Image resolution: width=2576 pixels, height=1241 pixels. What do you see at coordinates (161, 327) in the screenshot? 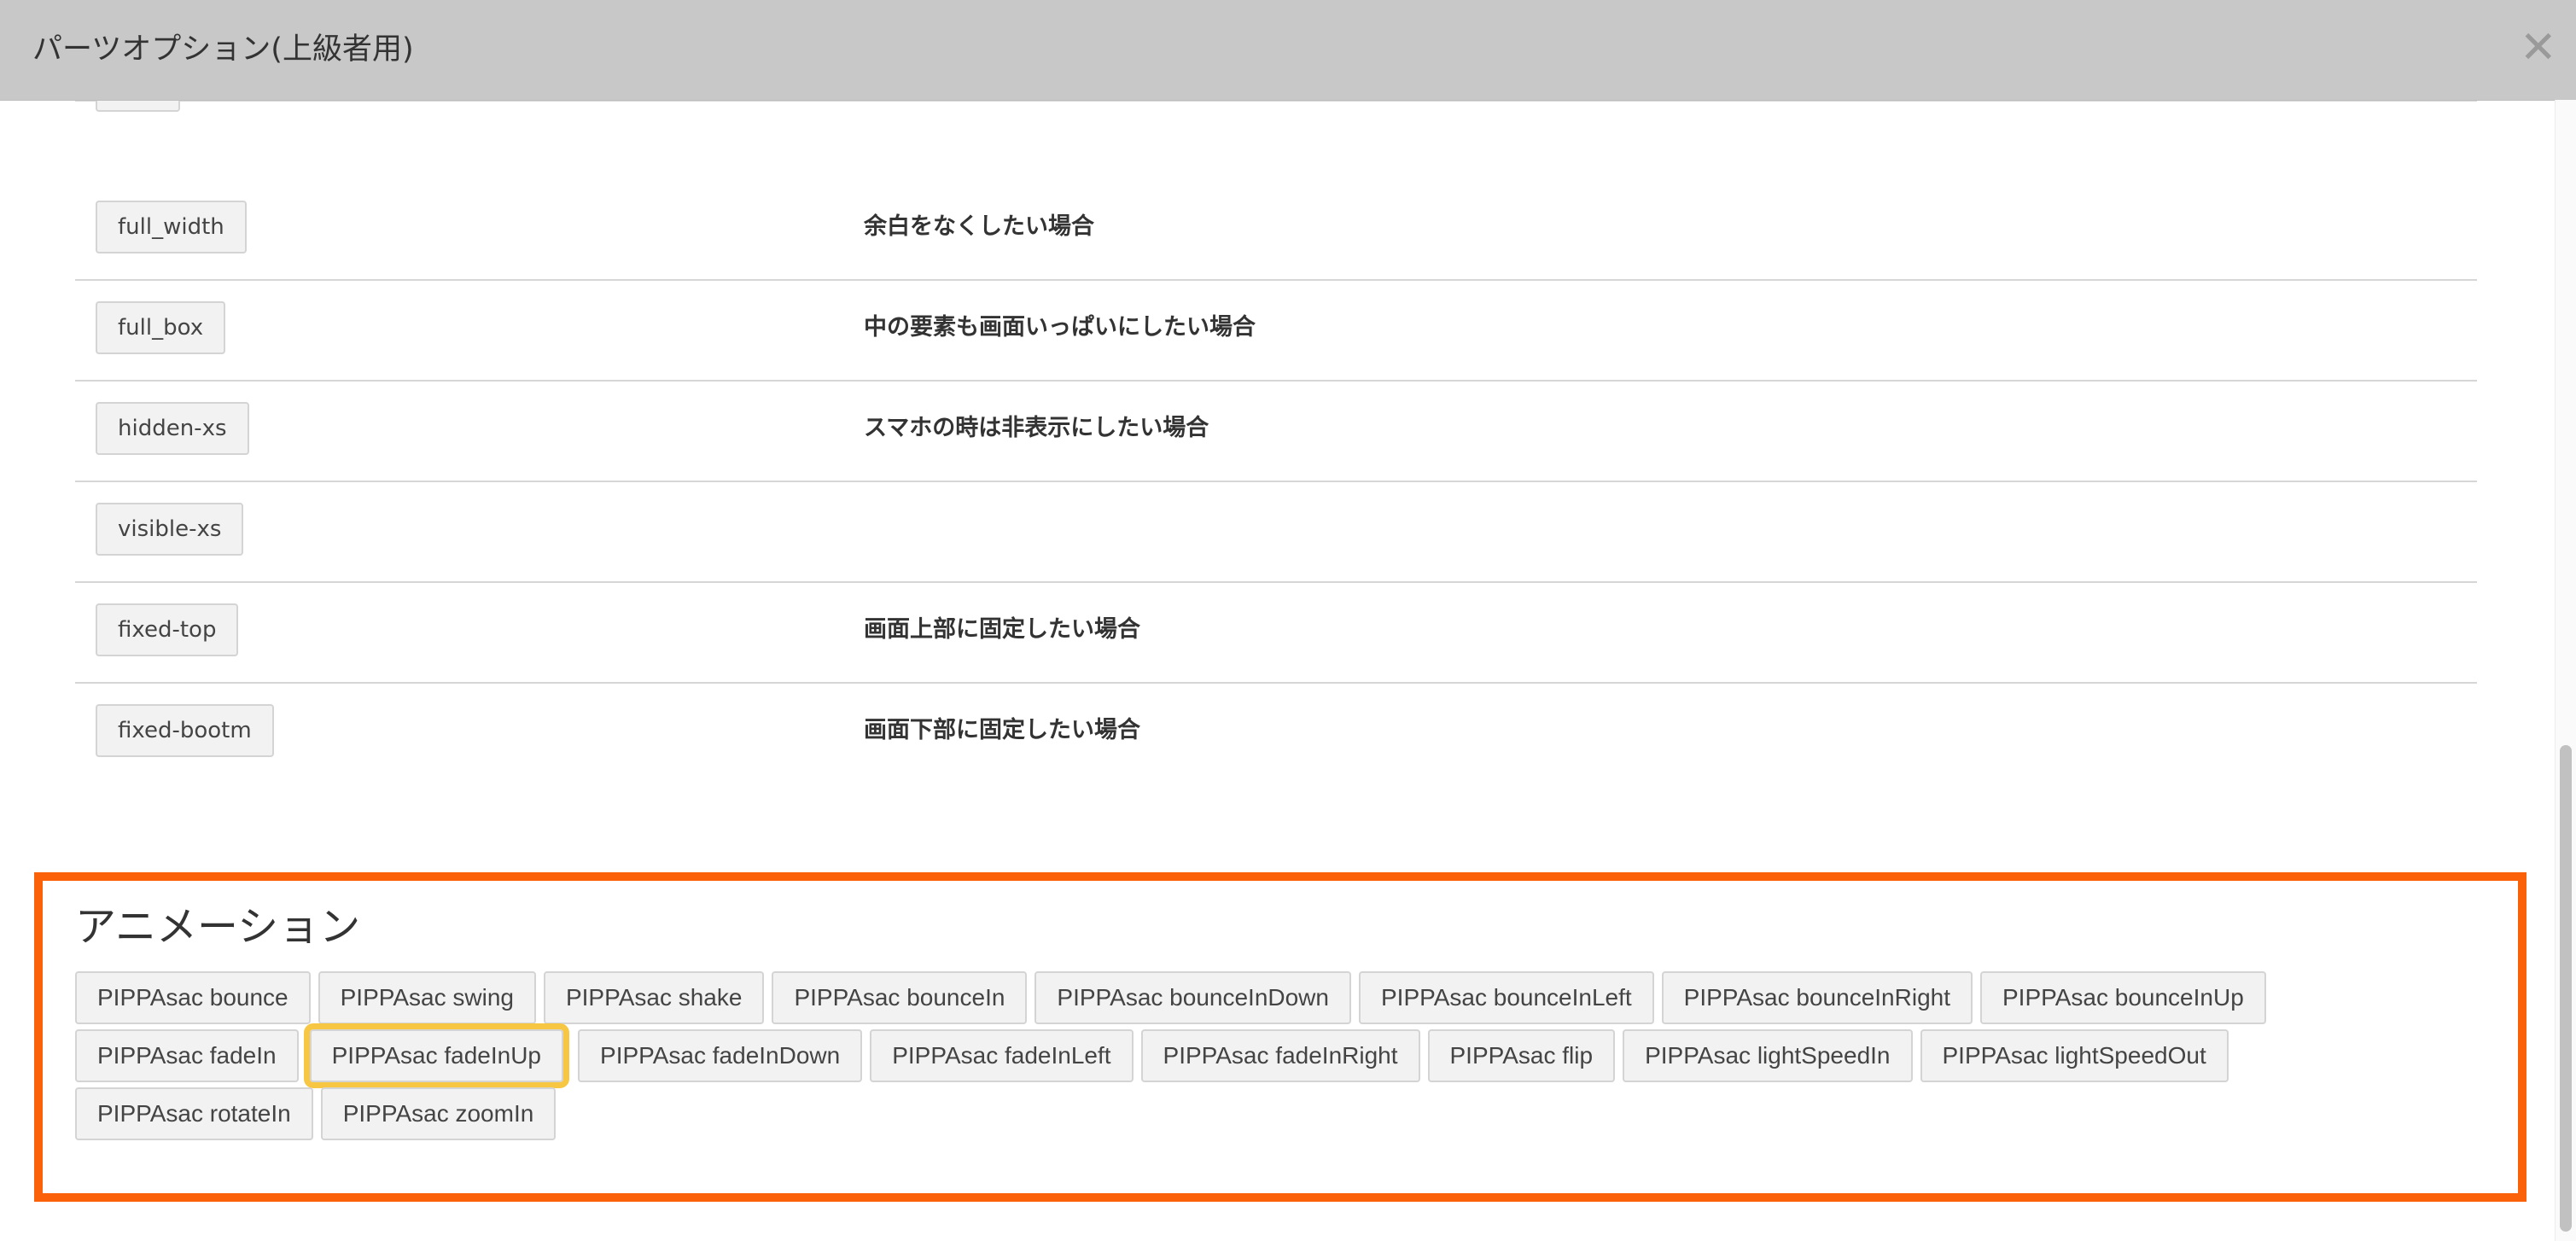
I see `option-code-button: full_box` at bounding box center [161, 327].